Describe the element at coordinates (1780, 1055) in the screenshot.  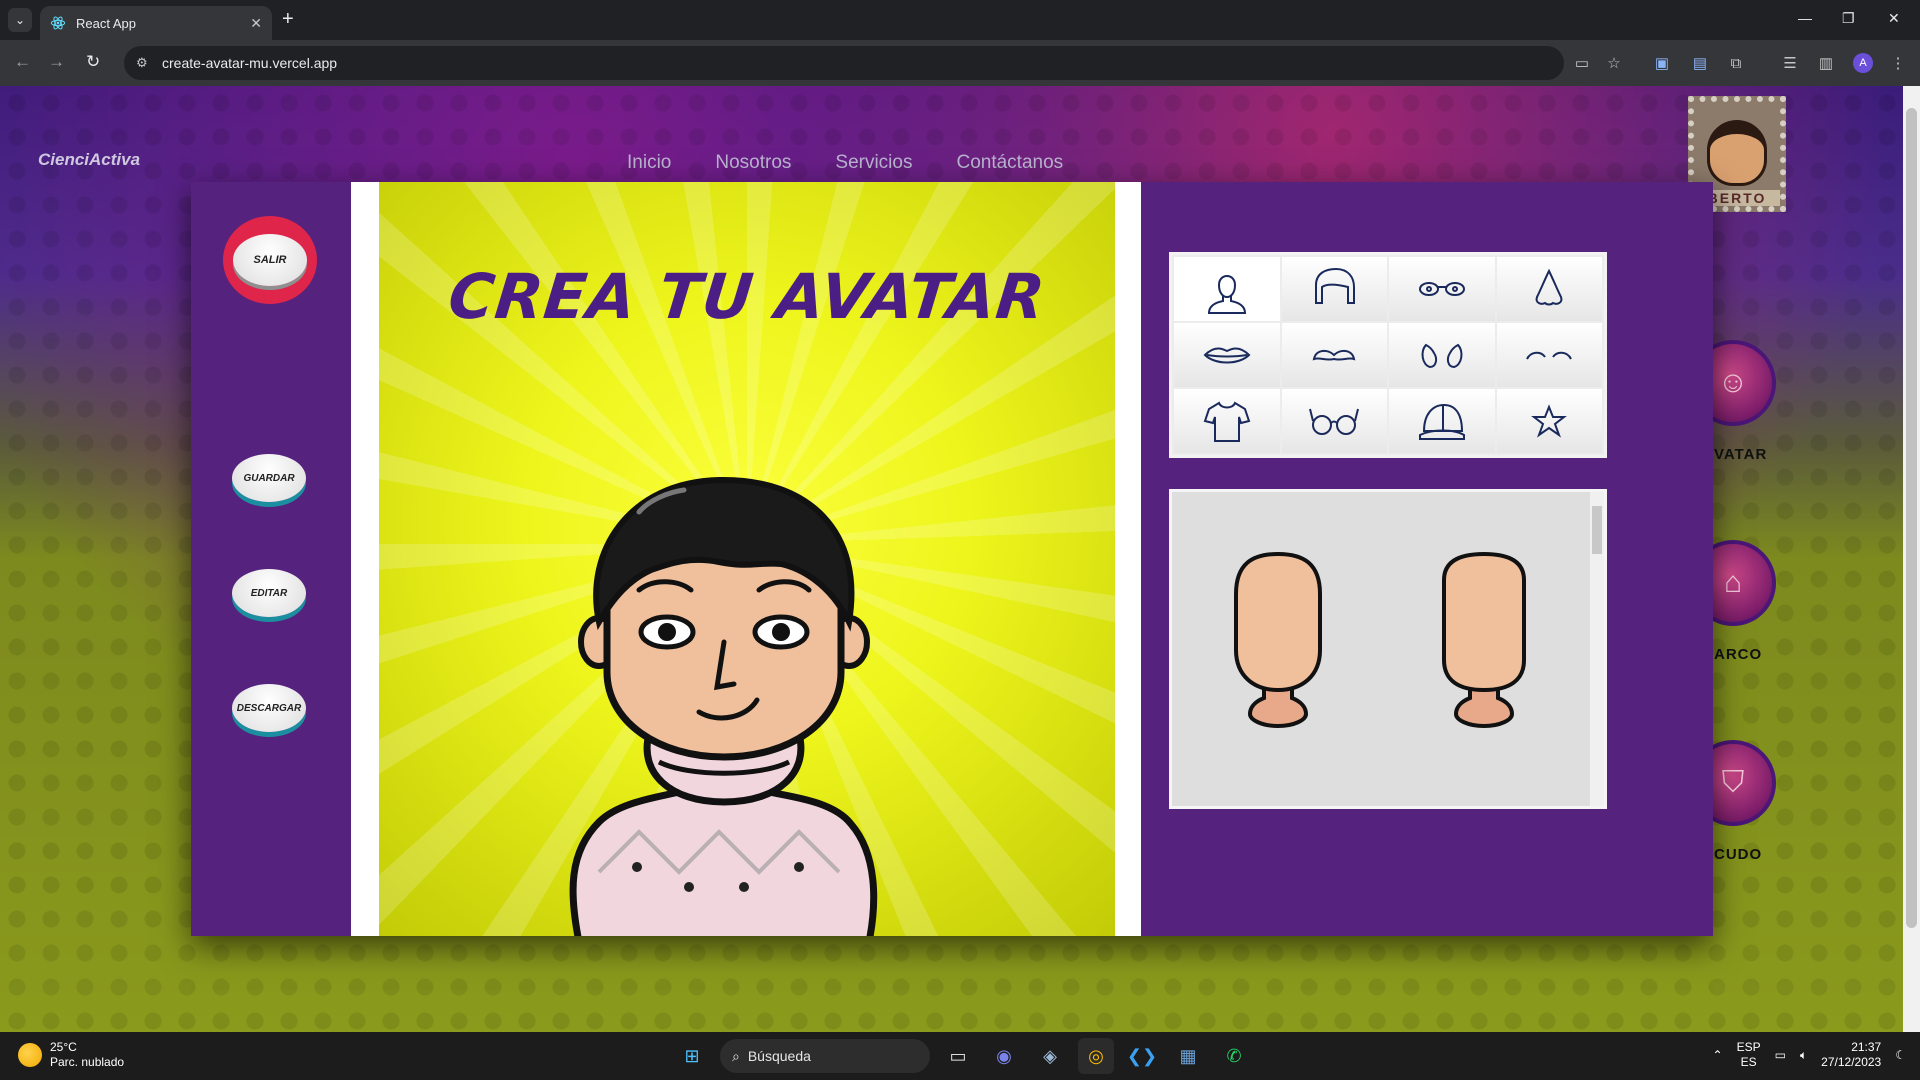
I see `network-icon: ▭` at that location.